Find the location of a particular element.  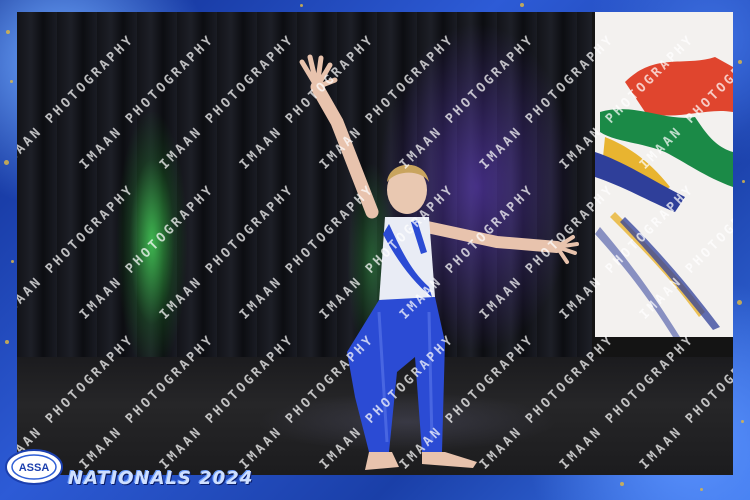

assa-logo: ASSA is located at coordinates (34, 467).